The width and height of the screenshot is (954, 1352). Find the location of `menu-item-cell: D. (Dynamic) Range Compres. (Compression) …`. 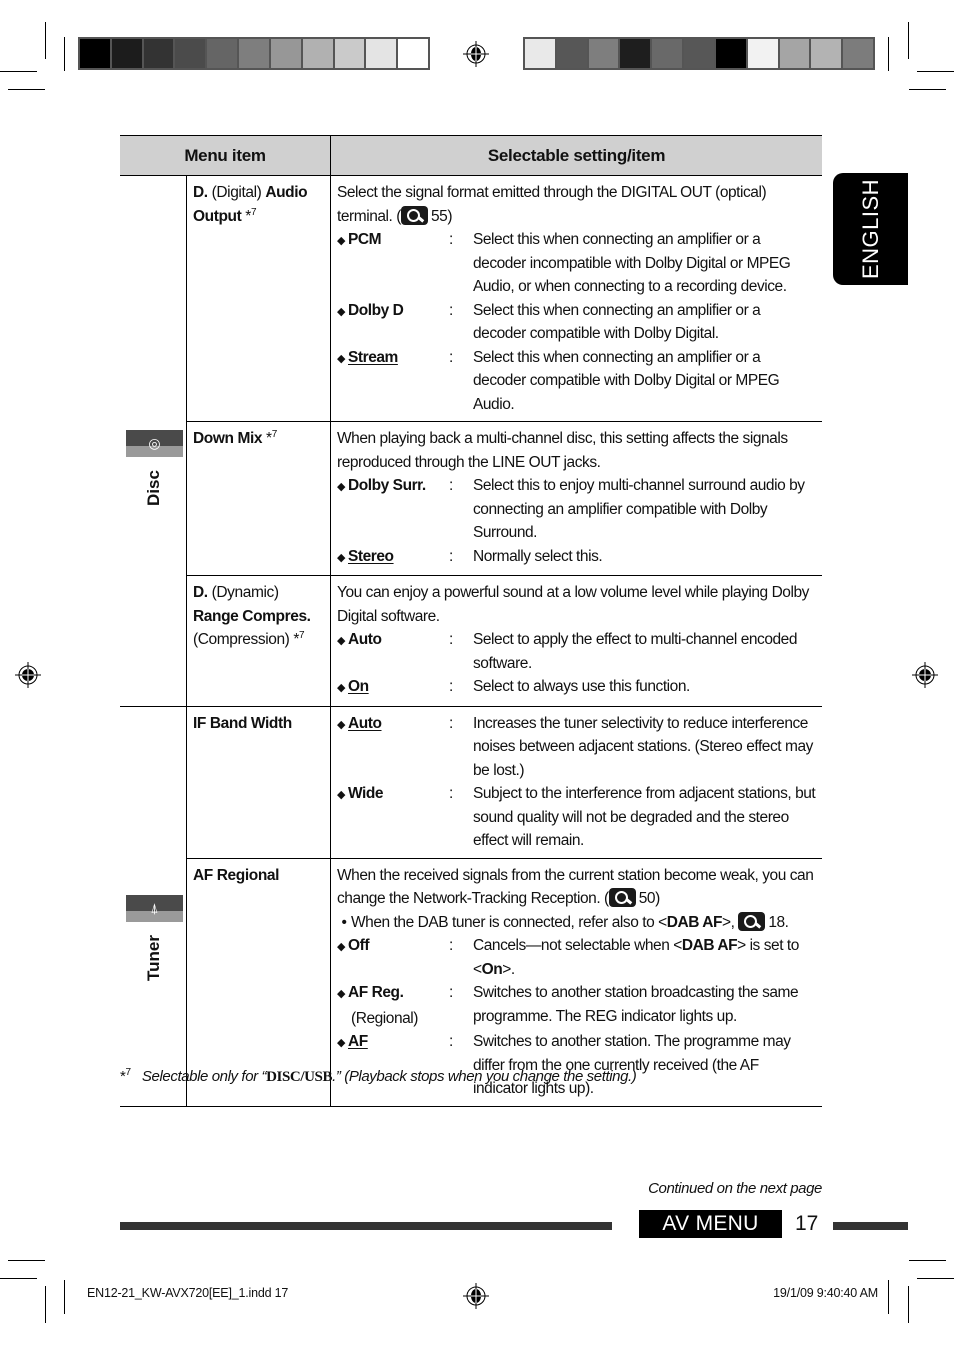

menu-item-cell: D. (Dynamic) Range Compres. (Compression) … is located at coordinates (259, 641).